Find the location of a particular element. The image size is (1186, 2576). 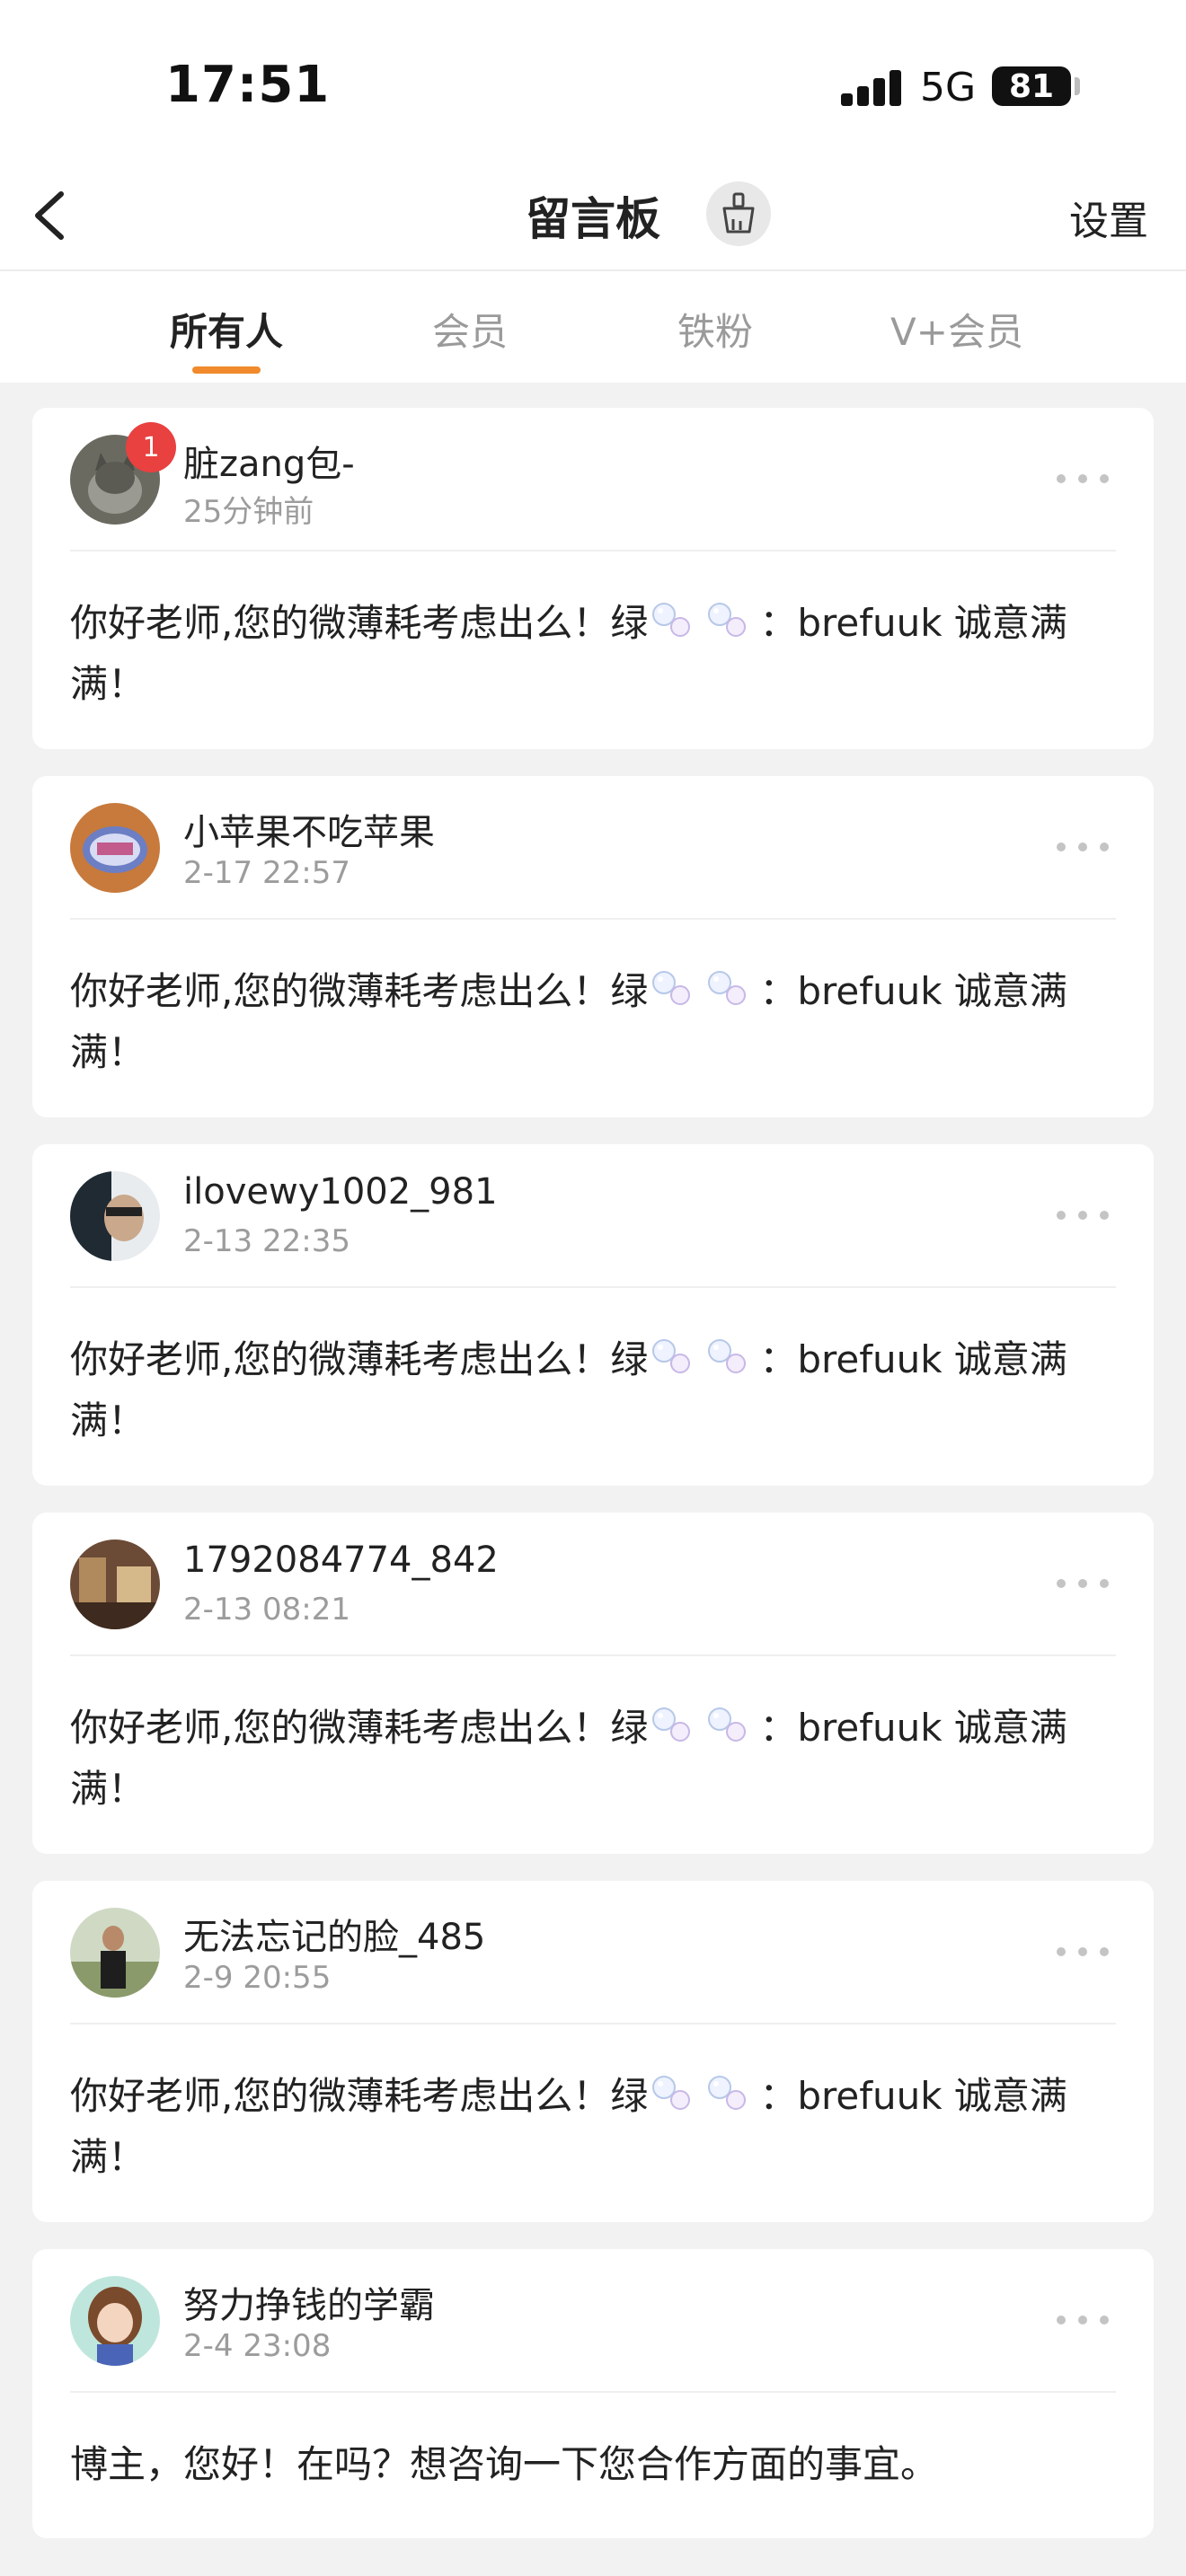

username: 无法忘记的脸_485 is located at coordinates (334, 1934).